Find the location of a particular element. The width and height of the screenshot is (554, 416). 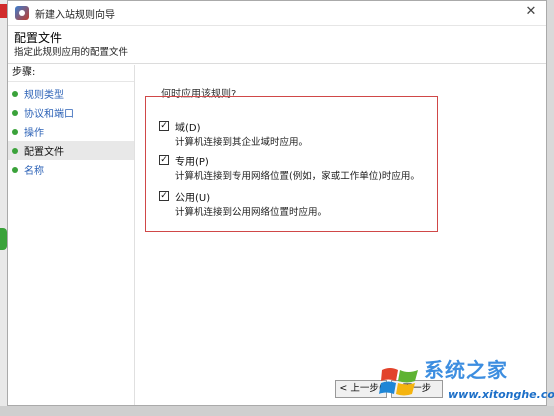

domain-checkbox: ✓ is located at coordinates (164, 126).